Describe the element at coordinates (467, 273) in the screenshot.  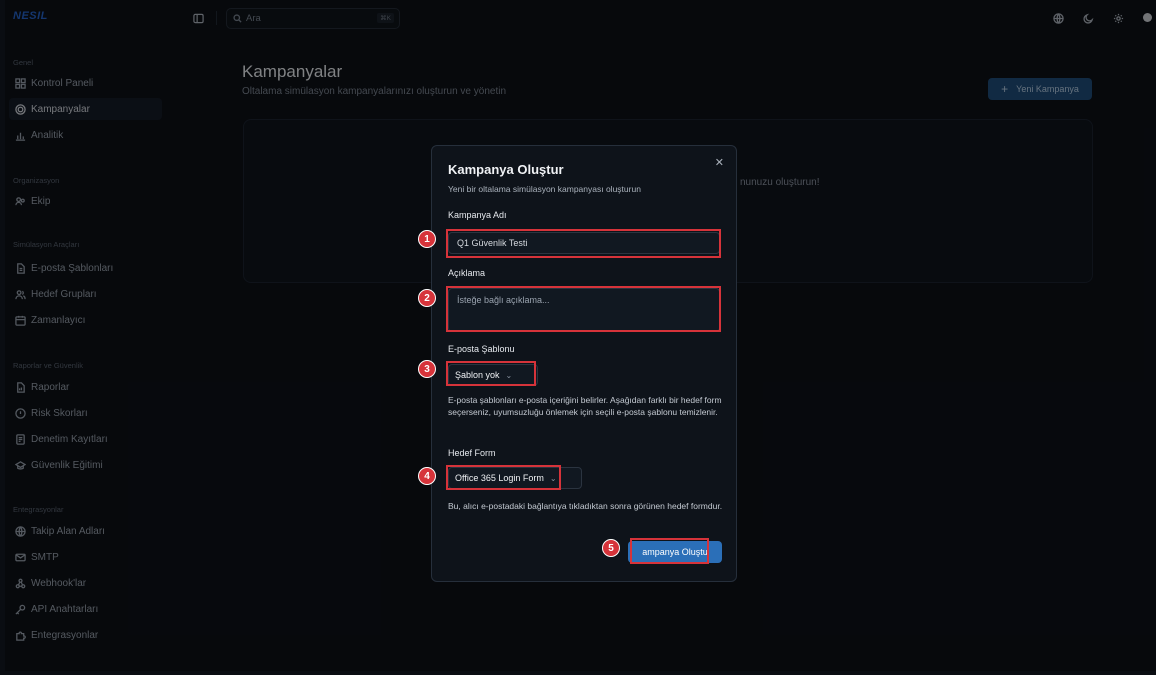
I see `description-label: Açıklama` at that location.